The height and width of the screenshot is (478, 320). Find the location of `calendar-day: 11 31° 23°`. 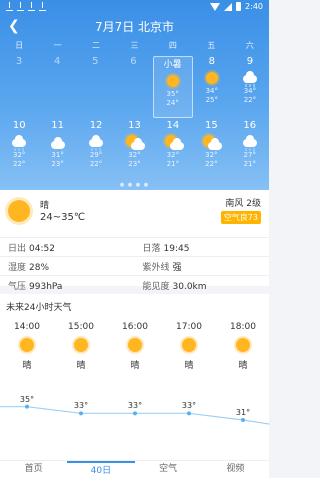

calendar-day: 11 31° 23° is located at coordinates (57, 151).